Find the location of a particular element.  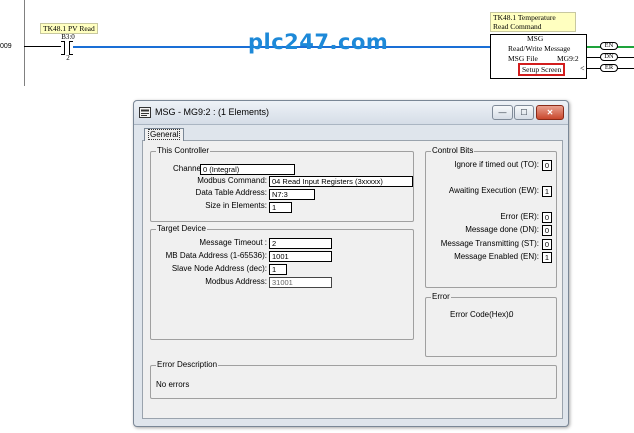

input-address: B3:0 is located at coordinates (68, 37).